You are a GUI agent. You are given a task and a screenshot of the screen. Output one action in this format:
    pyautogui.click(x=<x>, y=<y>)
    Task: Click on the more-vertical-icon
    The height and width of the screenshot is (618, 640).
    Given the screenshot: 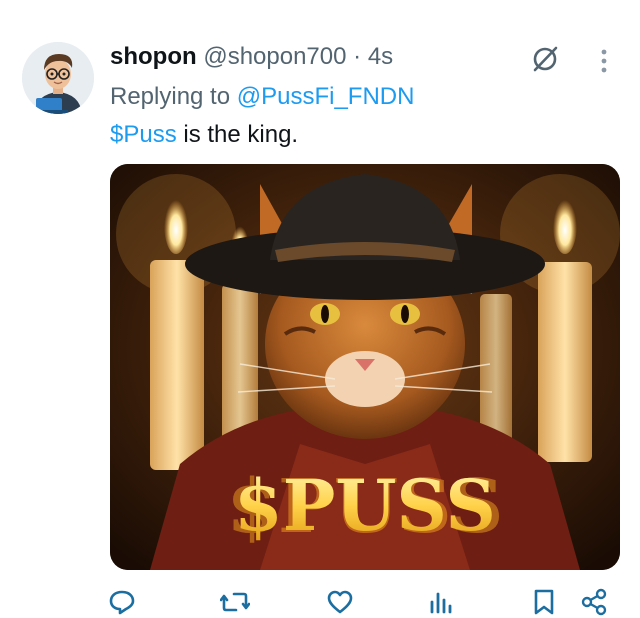 What is the action you would take?
    pyautogui.click(x=604, y=61)
    